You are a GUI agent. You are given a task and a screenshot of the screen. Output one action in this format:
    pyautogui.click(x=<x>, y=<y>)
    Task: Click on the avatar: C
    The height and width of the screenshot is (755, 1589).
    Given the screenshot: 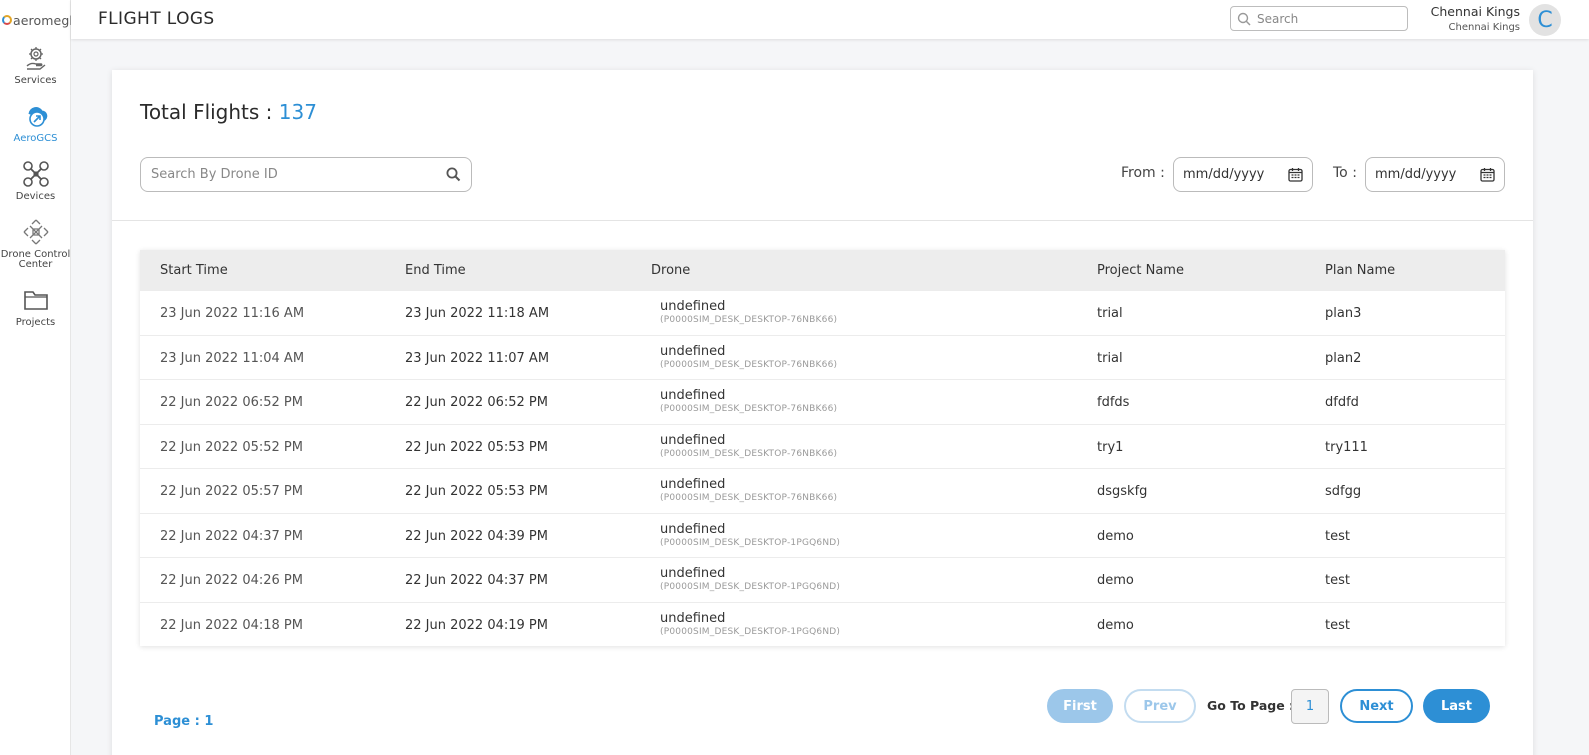 What is the action you would take?
    pyautogui.click(x=1545, y=20)
    